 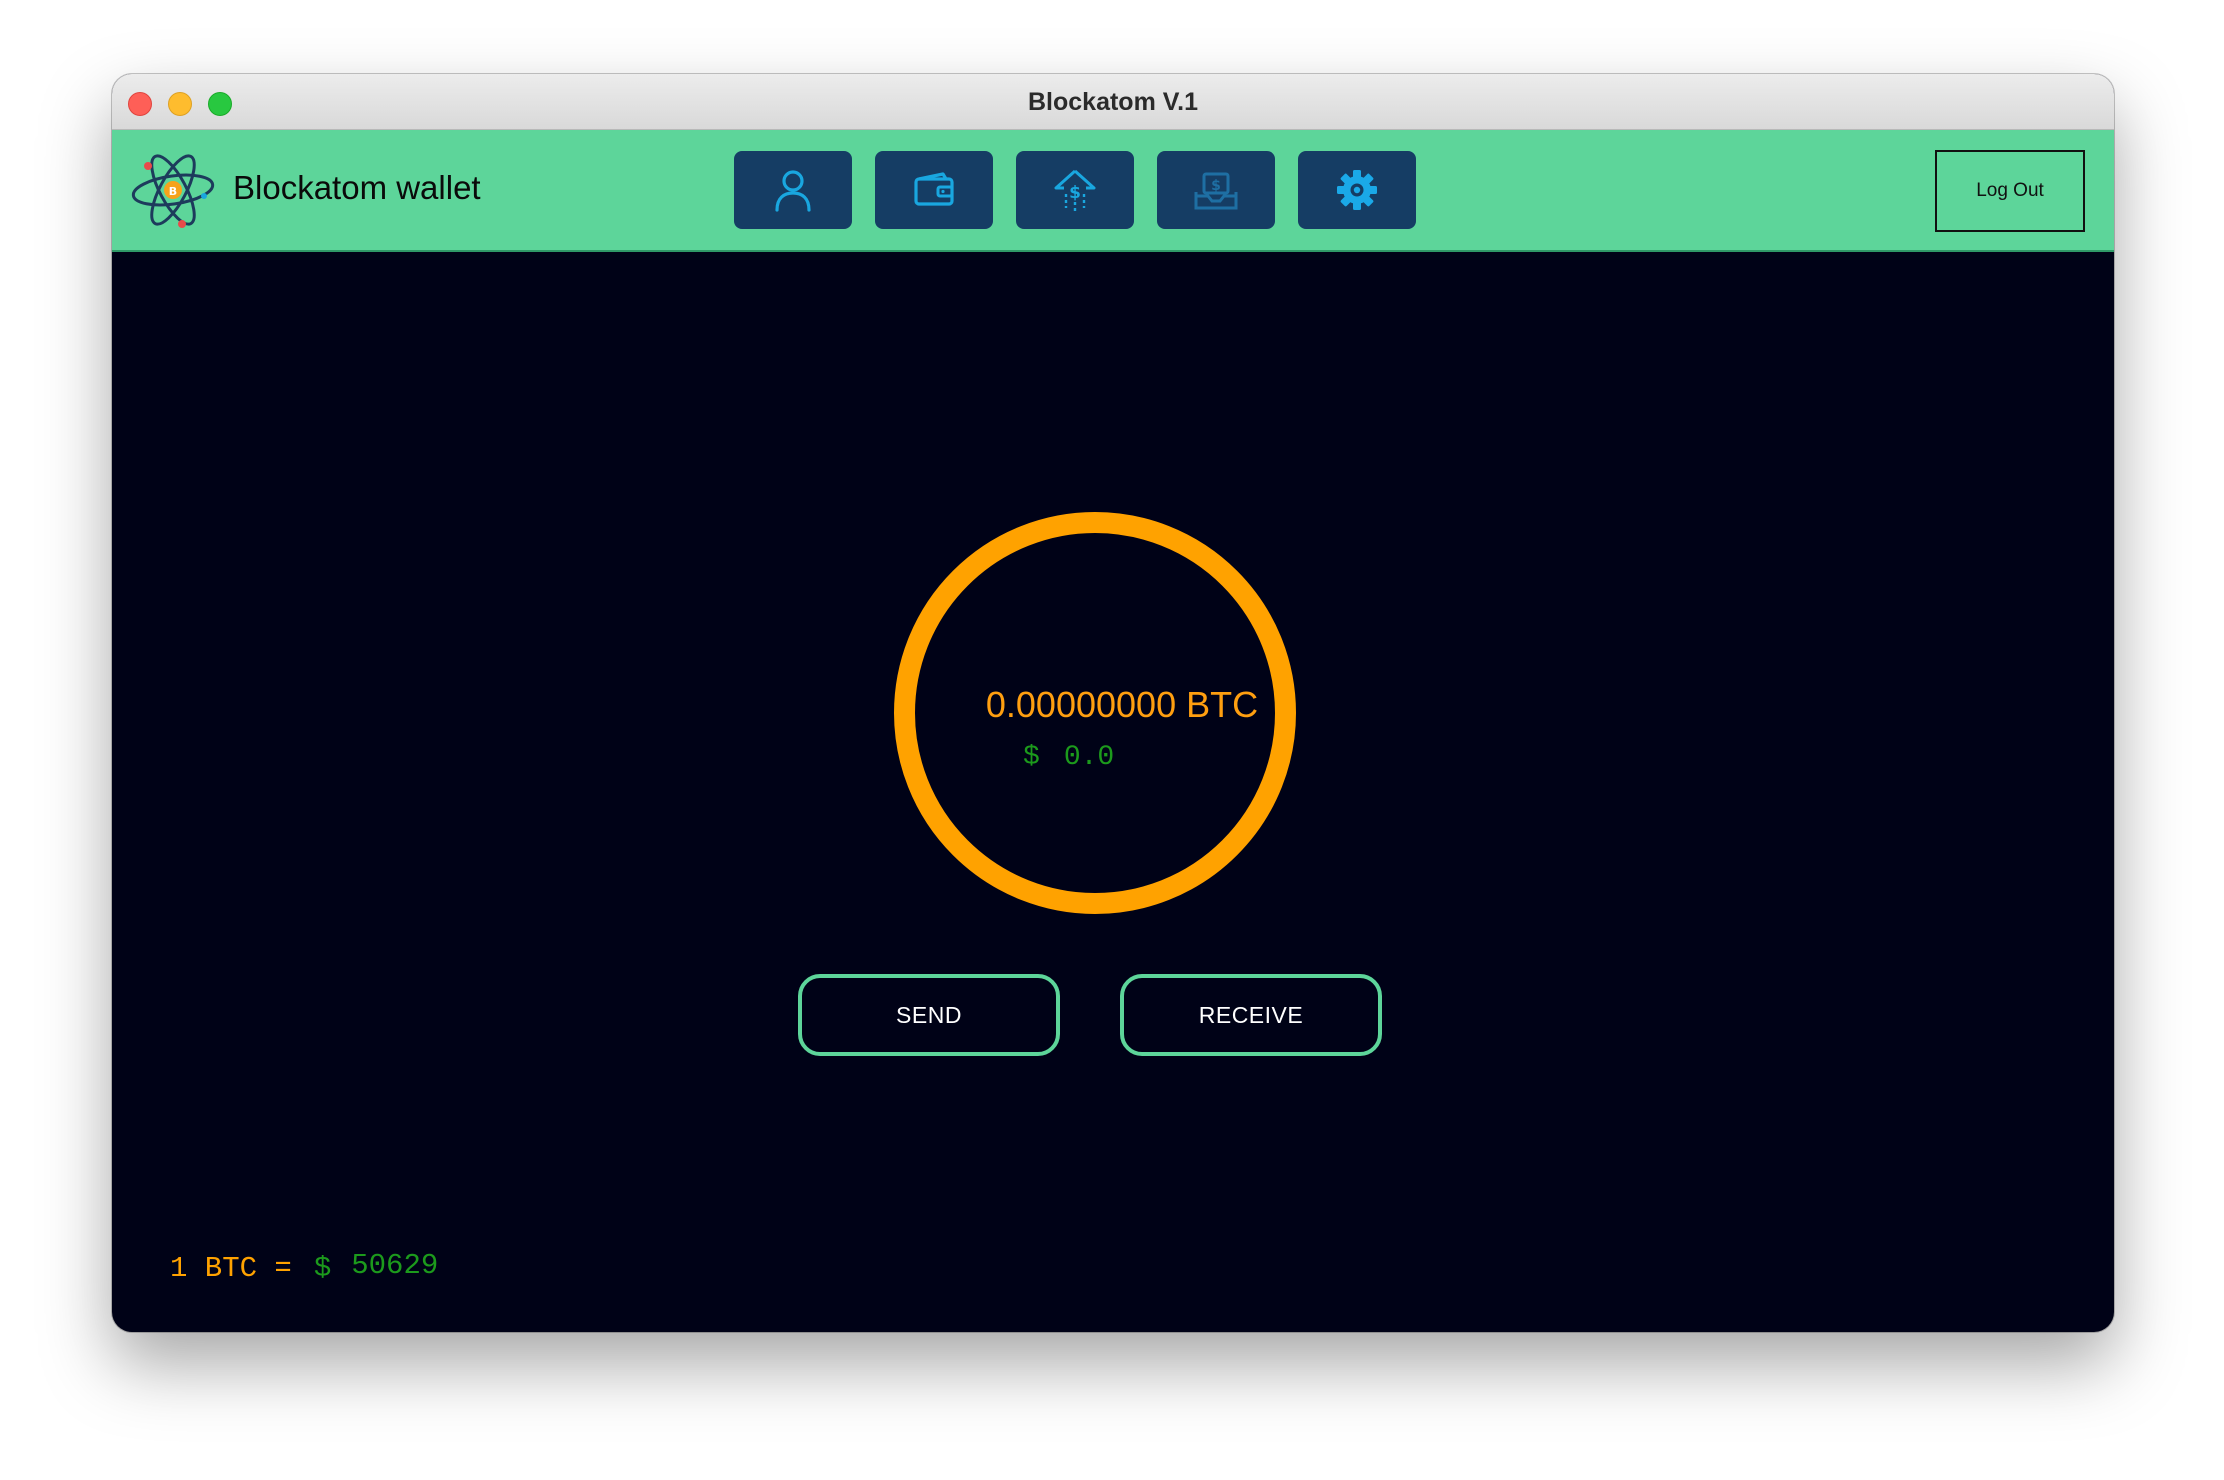 I want to click on title-bar: Blockatom V.1, so click(x=1113, y=102).